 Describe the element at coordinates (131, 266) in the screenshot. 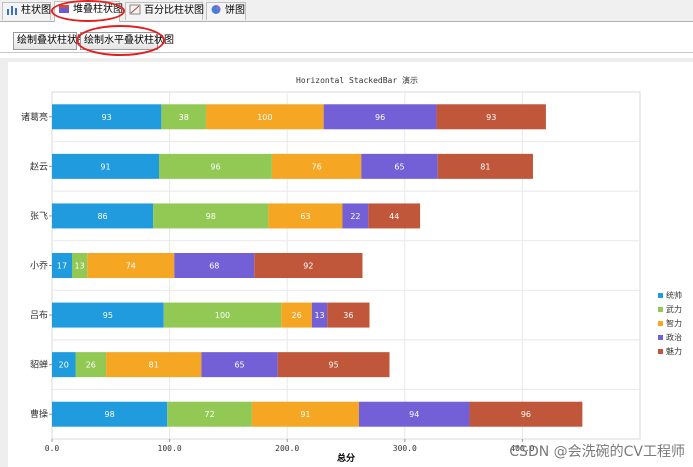

I see `bar-value-label: 74` at that location.